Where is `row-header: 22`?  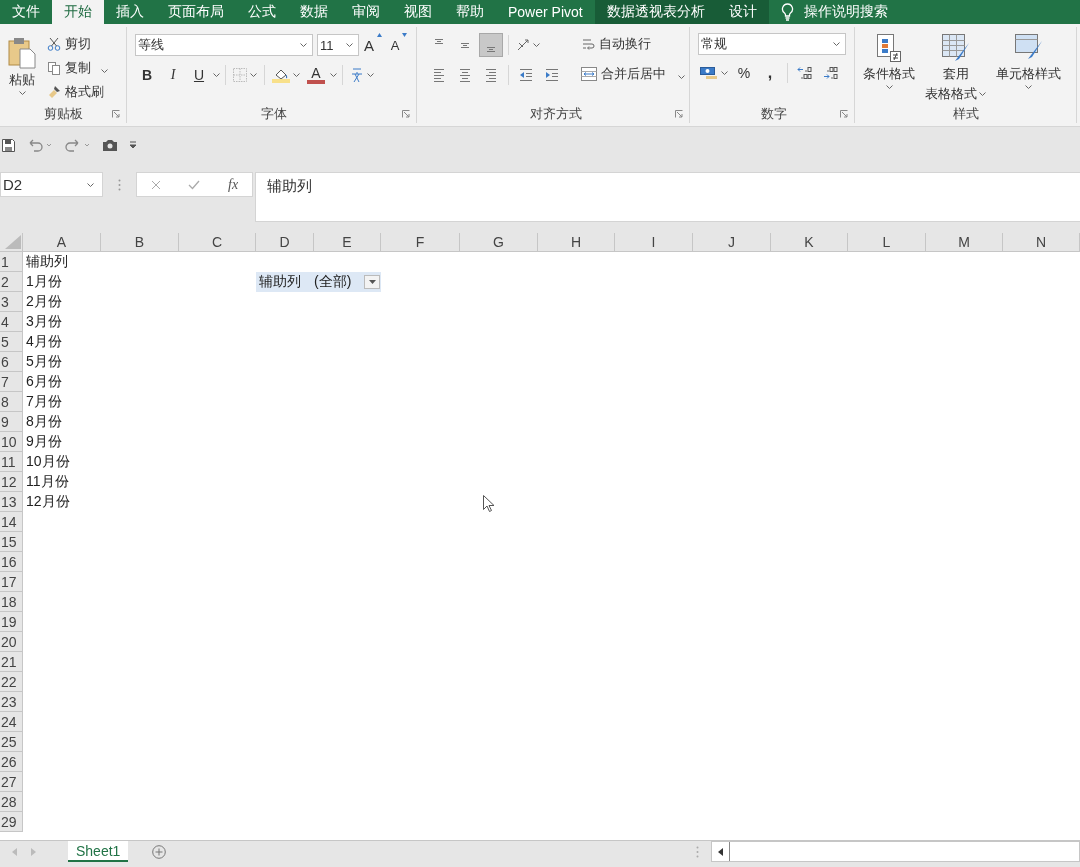
row-header: 22 is located at coordinates (11, 682).